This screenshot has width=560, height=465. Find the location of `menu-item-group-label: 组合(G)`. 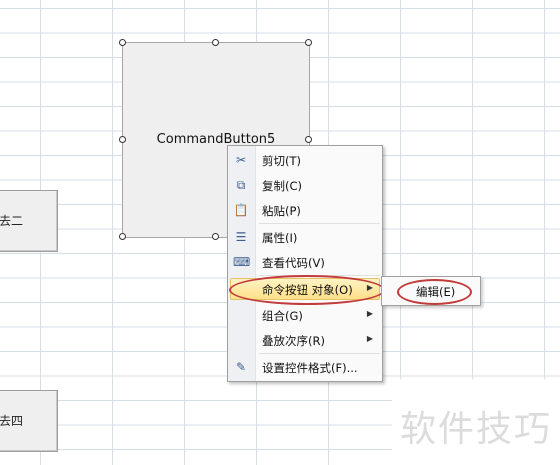

menu-item-group-label: 组合(G) is located at coordinates (282, 316).